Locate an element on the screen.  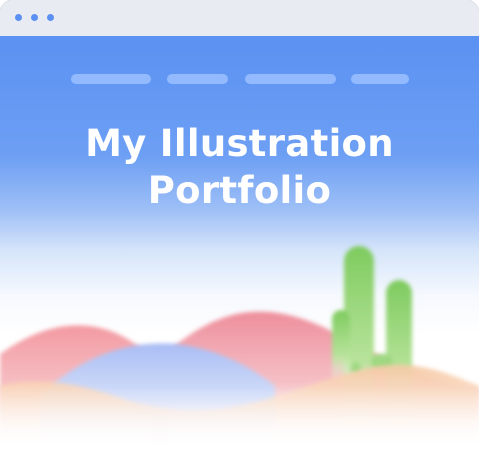
bottom-fade is located at coordinates (239, 420).